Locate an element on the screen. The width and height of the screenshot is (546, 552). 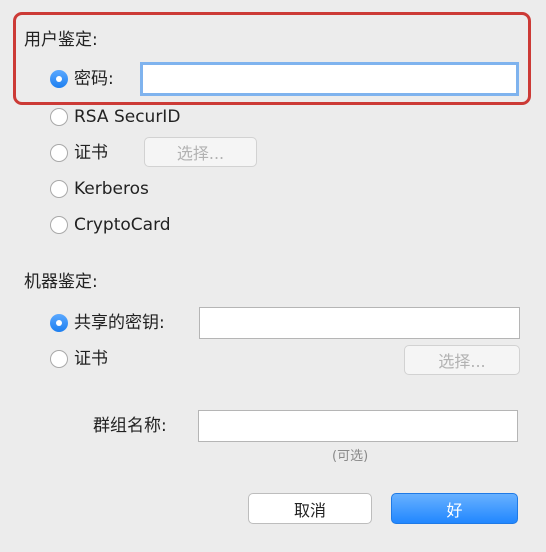
user-auth-kerberos-option: Kerberos is located at coordinates (99, 189).